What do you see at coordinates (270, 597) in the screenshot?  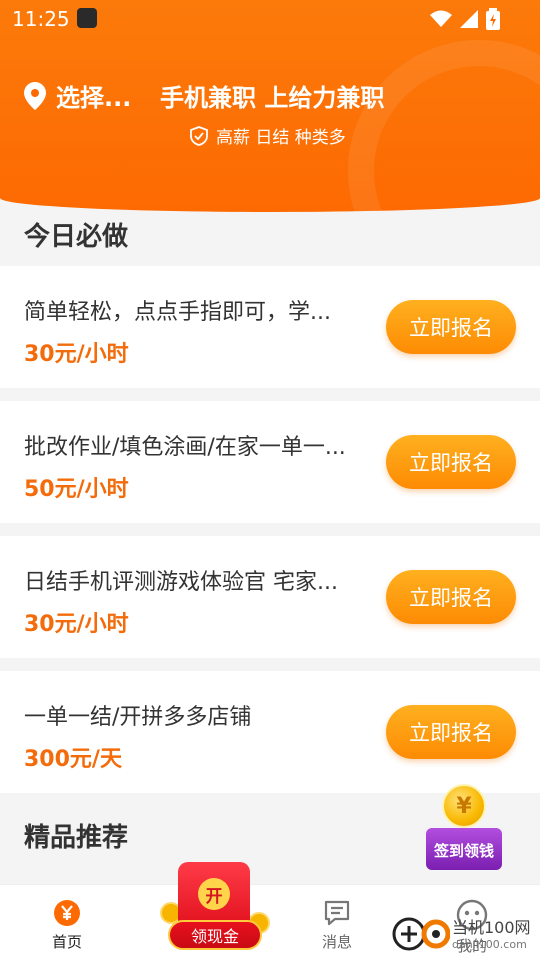 I see `job-card: 日结手机评测游戏体验官 宅家... 30元/小时 立即报名` at bounding box center [270, 597].